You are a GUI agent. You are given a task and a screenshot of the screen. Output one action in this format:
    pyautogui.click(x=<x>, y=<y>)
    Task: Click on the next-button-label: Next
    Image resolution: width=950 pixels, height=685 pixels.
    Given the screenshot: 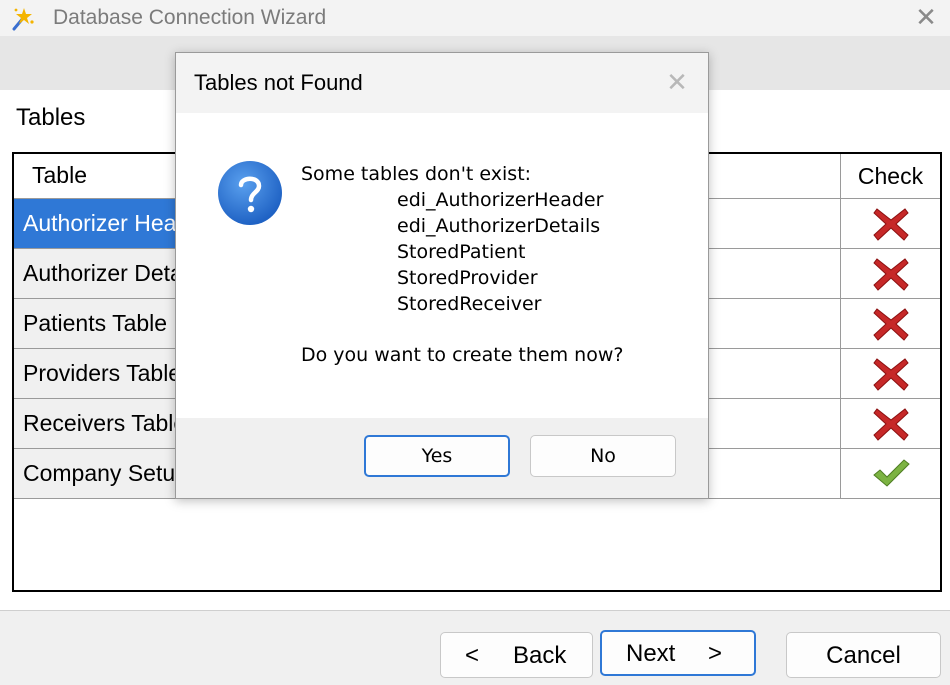 What is the action you would take?
    pyautogui.click(x=651, y=653)
    